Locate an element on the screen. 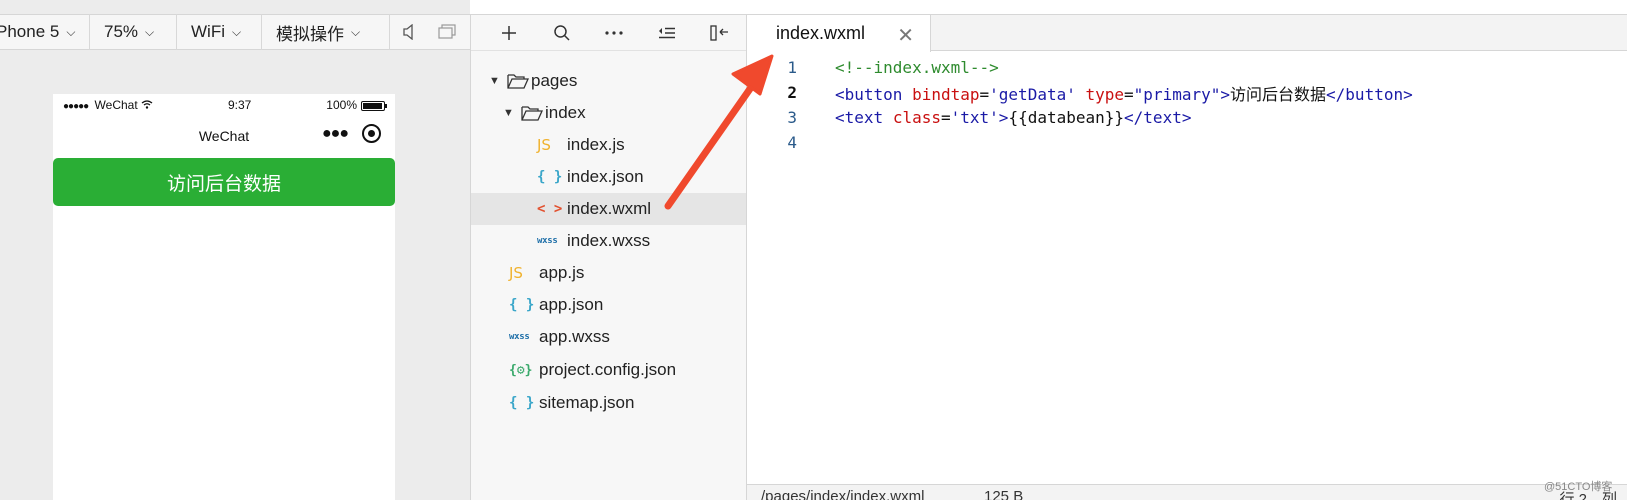 Image resolution: width=1627 pixels, height=500 pixels. phone-status-bar: ●●●●● WeChat 9:37 100% is located at coordinates (224, 105).